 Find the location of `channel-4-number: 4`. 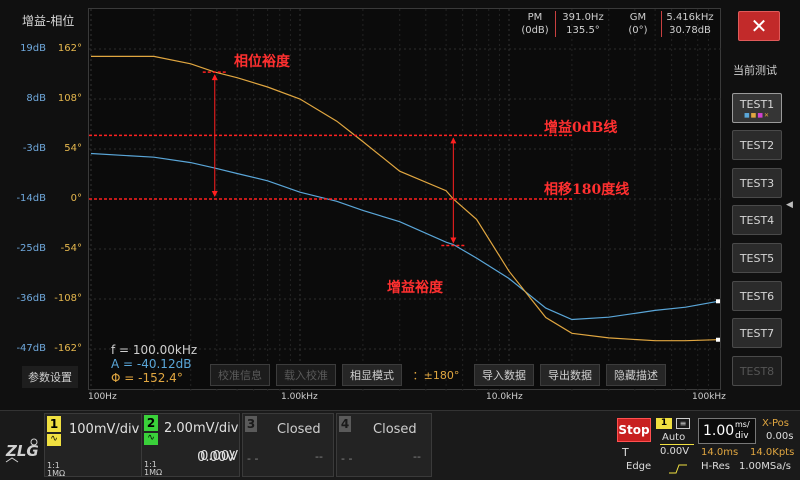

channel-4-number: 4 is located at coordinates (345, 424).